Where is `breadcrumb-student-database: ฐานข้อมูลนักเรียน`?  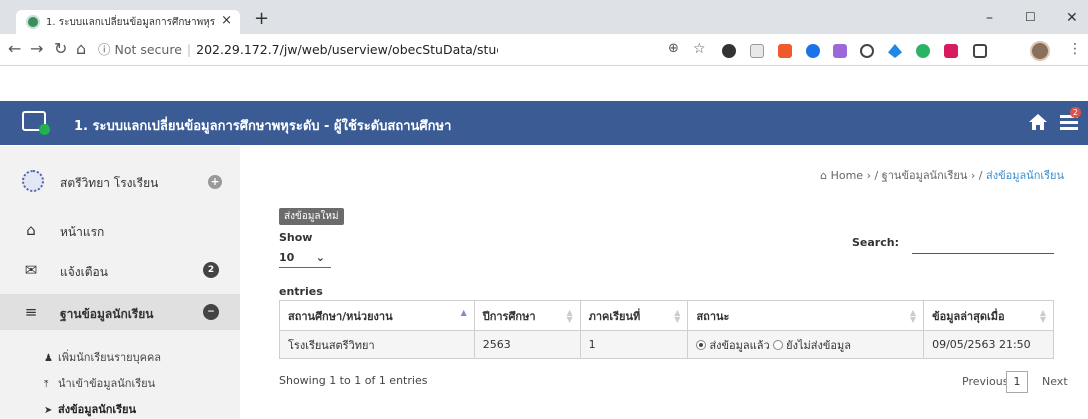
breadcrumb-student-database: ฐานข้อมูลนักเรียน is located at coordinates (925, 175).